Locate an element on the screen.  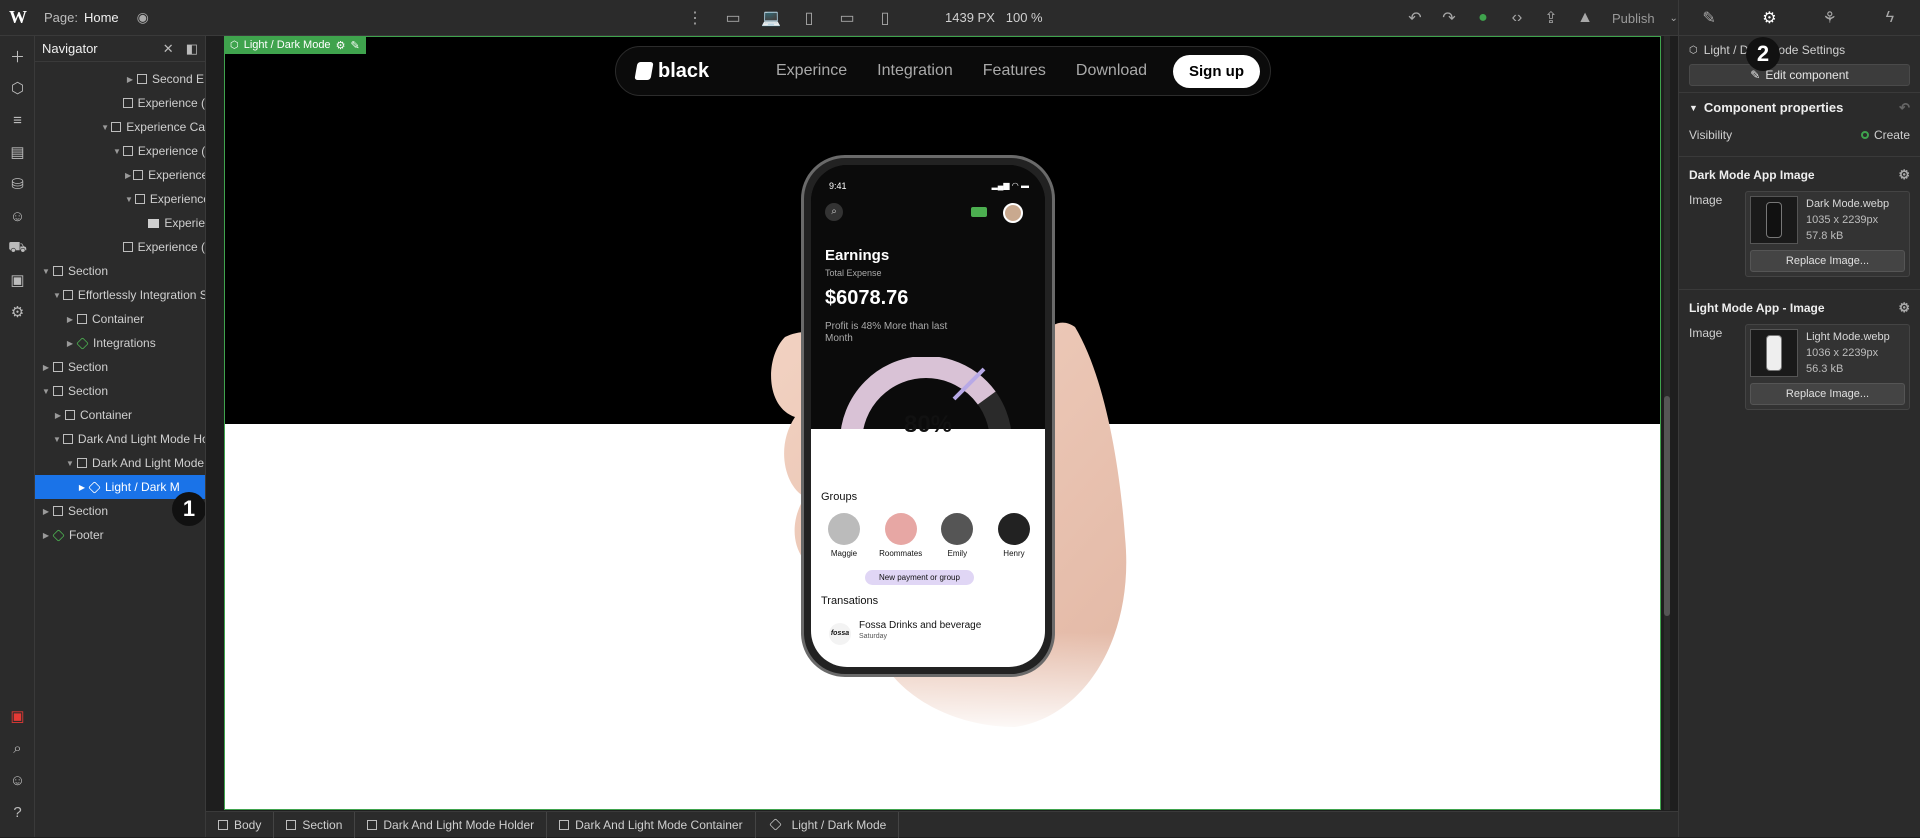
breadcrumb-item: Light / Dark Mode is located at coordinates (828, 824).